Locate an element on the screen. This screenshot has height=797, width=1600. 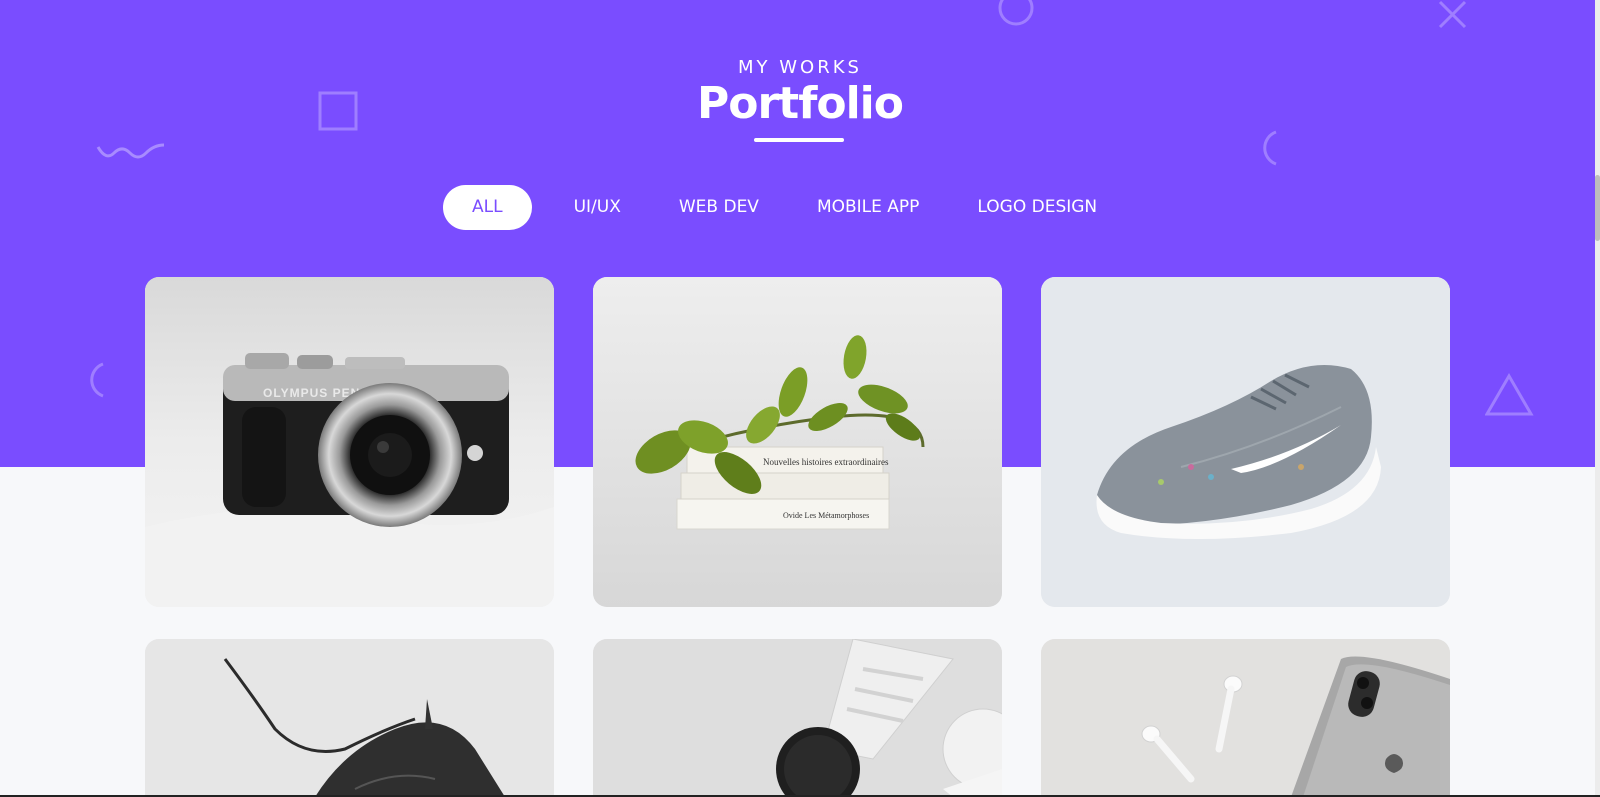
filter-uiux: UI/UX is located at coordinates (597, 207).